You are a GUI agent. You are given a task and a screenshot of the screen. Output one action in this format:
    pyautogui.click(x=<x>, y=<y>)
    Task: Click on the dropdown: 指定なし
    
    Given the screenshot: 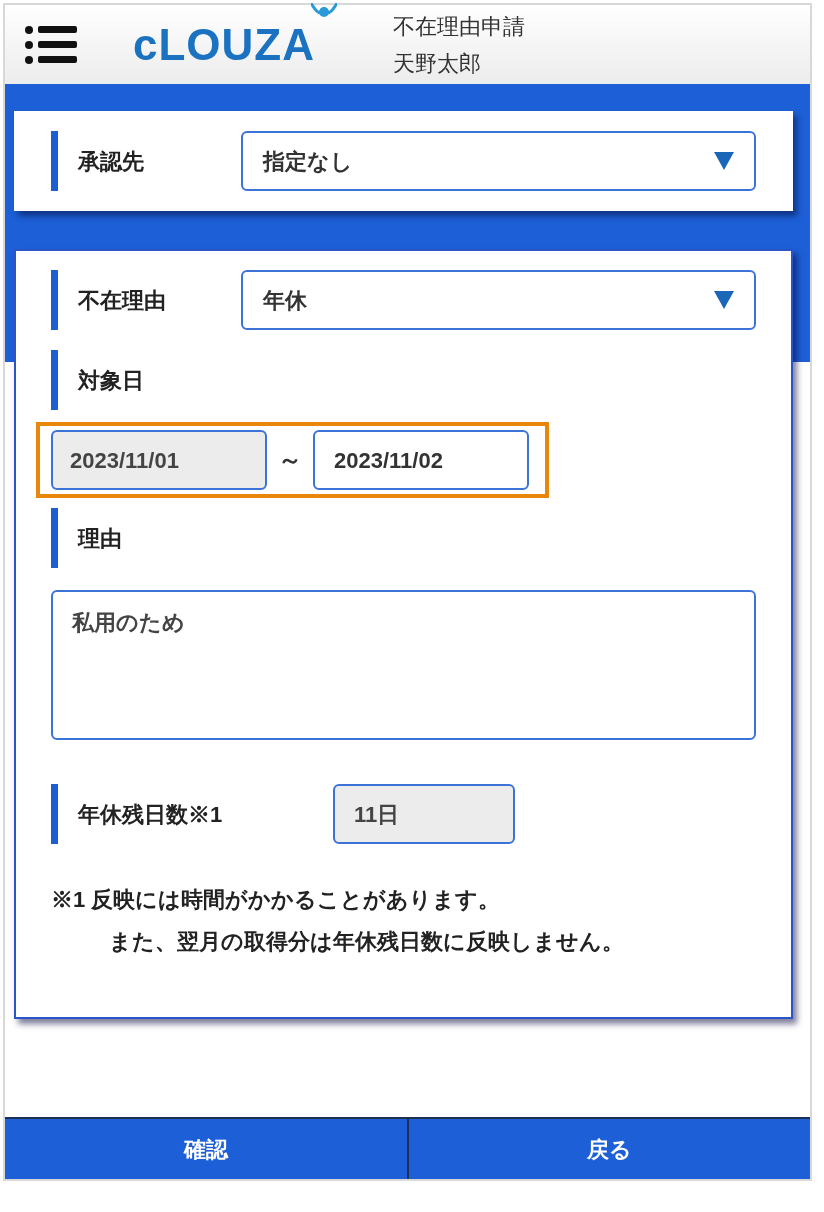 What is the action you would take?
    pyautogui.click(x=498, y=161)
    